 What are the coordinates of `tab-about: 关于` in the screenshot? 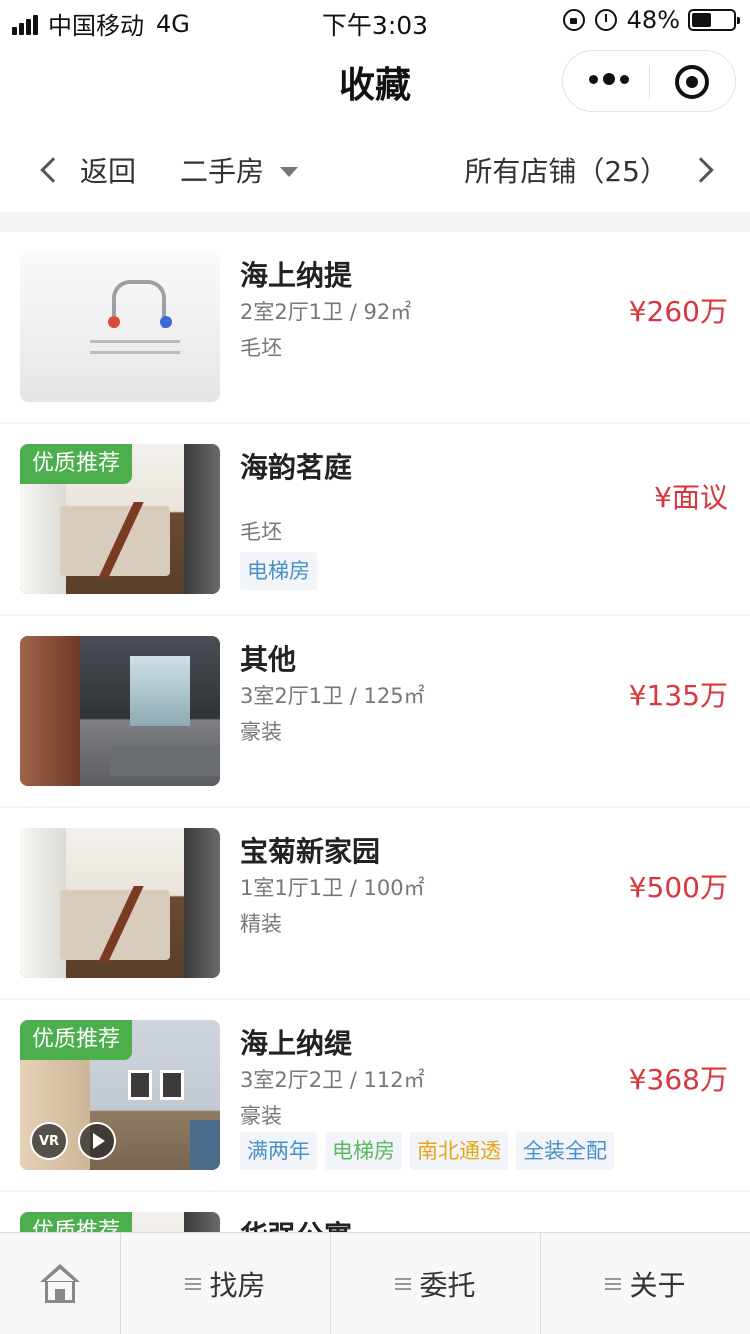 It's located at (645, 1283).